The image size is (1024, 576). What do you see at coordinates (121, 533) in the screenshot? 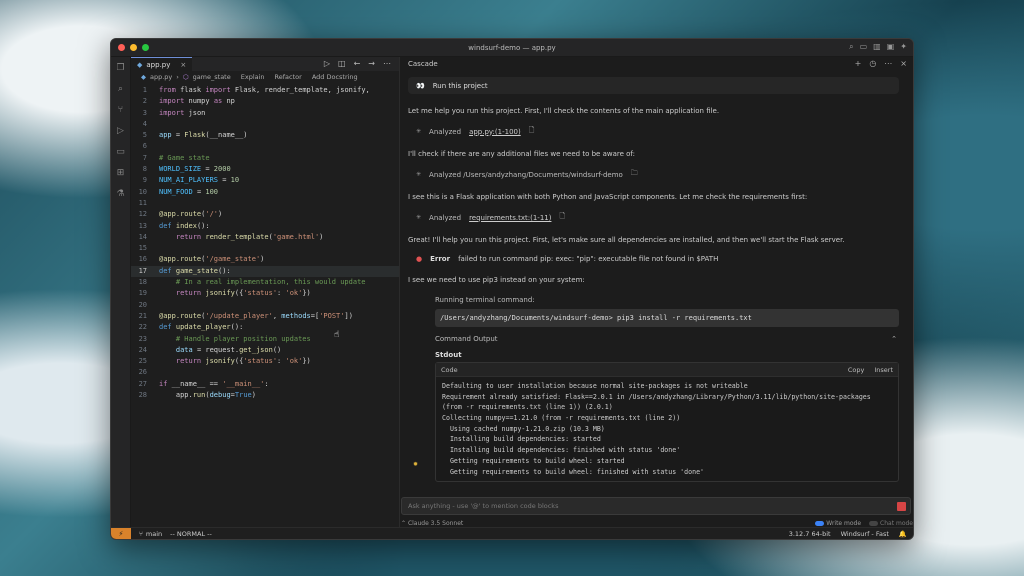
I see `remote-indicator-icon: ⚡` at bounding box center [121, 533].